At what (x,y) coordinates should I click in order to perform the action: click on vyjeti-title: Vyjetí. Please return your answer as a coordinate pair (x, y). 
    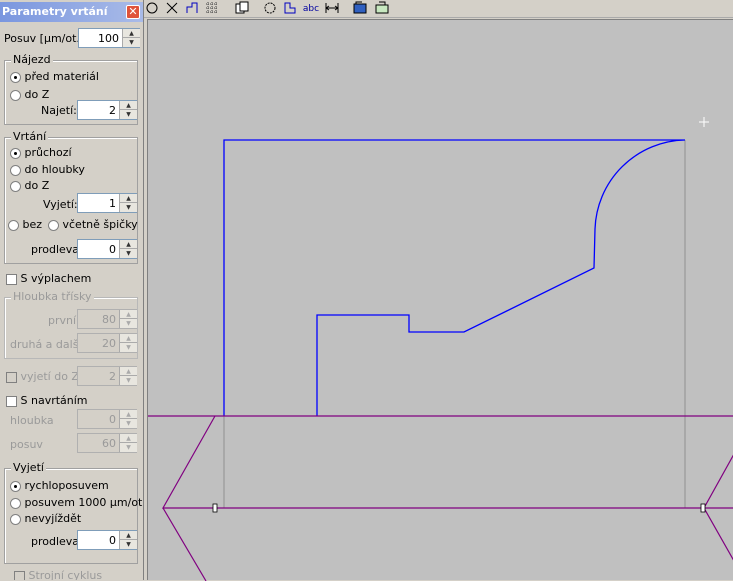
    Looking at the image, I should click on (28, 467).